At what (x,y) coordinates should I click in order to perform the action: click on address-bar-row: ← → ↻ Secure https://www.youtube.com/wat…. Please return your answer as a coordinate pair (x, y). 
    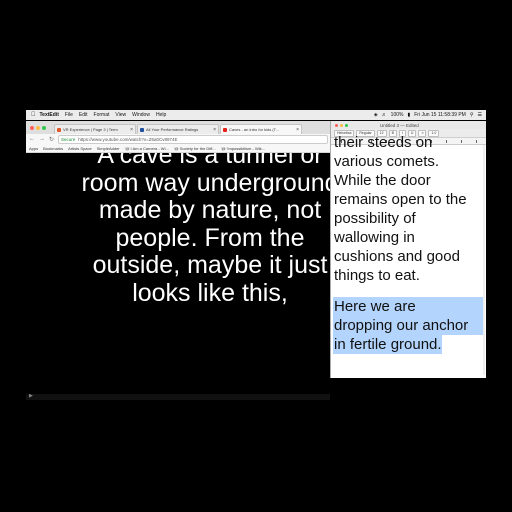
    Looking at the image, I should click on (179, 139).